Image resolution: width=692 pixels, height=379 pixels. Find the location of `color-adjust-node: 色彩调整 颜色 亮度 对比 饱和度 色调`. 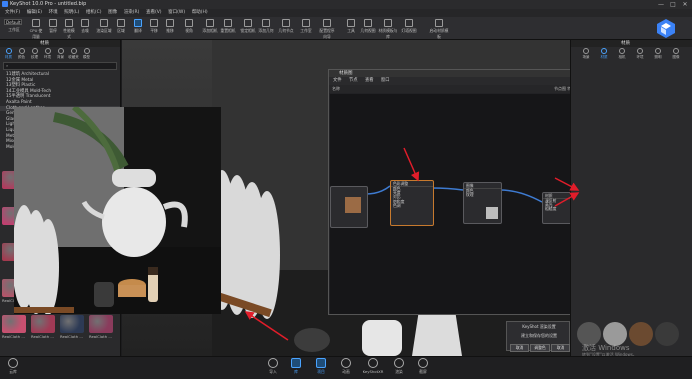

color-adjust-node: 色彩调整 颜色 亮度 对比 饱和度 色调 is located at coordinates (412, 203).